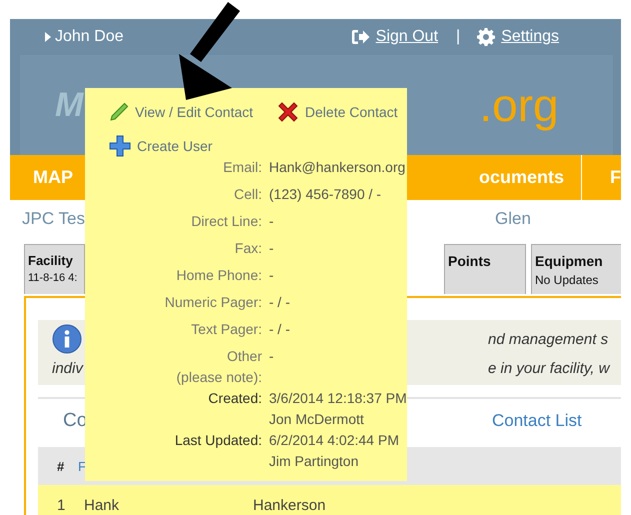 The image size is (631, 515). I want to click on field-label: Fax:, so click(248, 248).